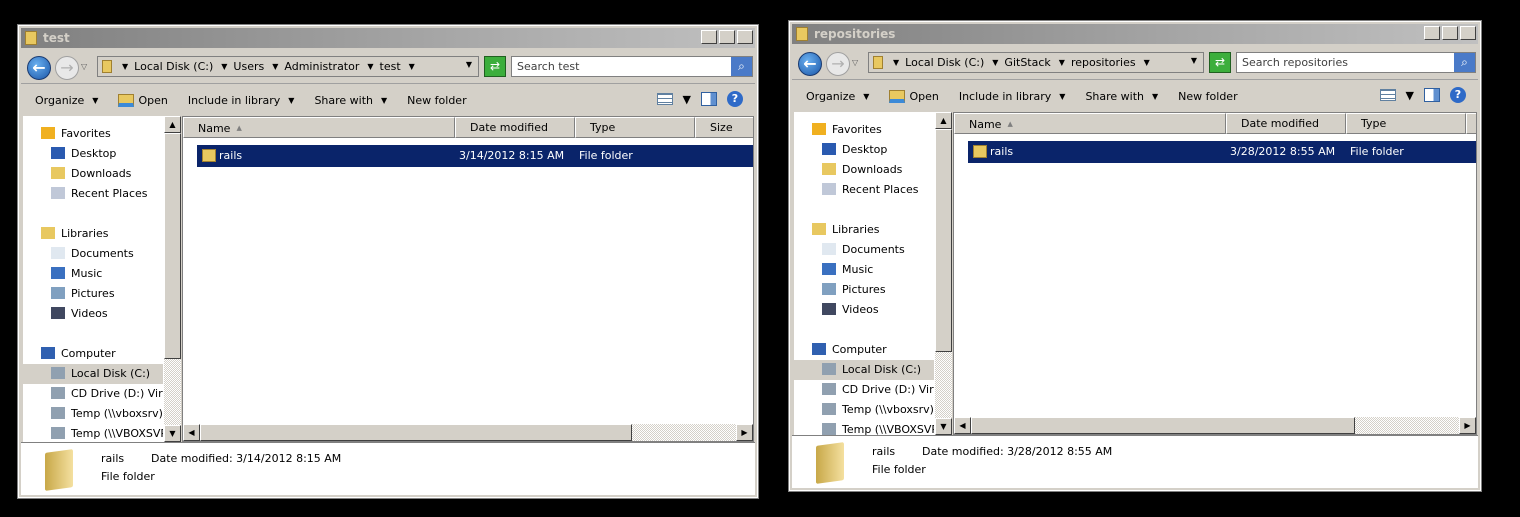 The width and height of the screenshot is (1520, 517). I want to click on close-button: ✕, so click(745, 37).